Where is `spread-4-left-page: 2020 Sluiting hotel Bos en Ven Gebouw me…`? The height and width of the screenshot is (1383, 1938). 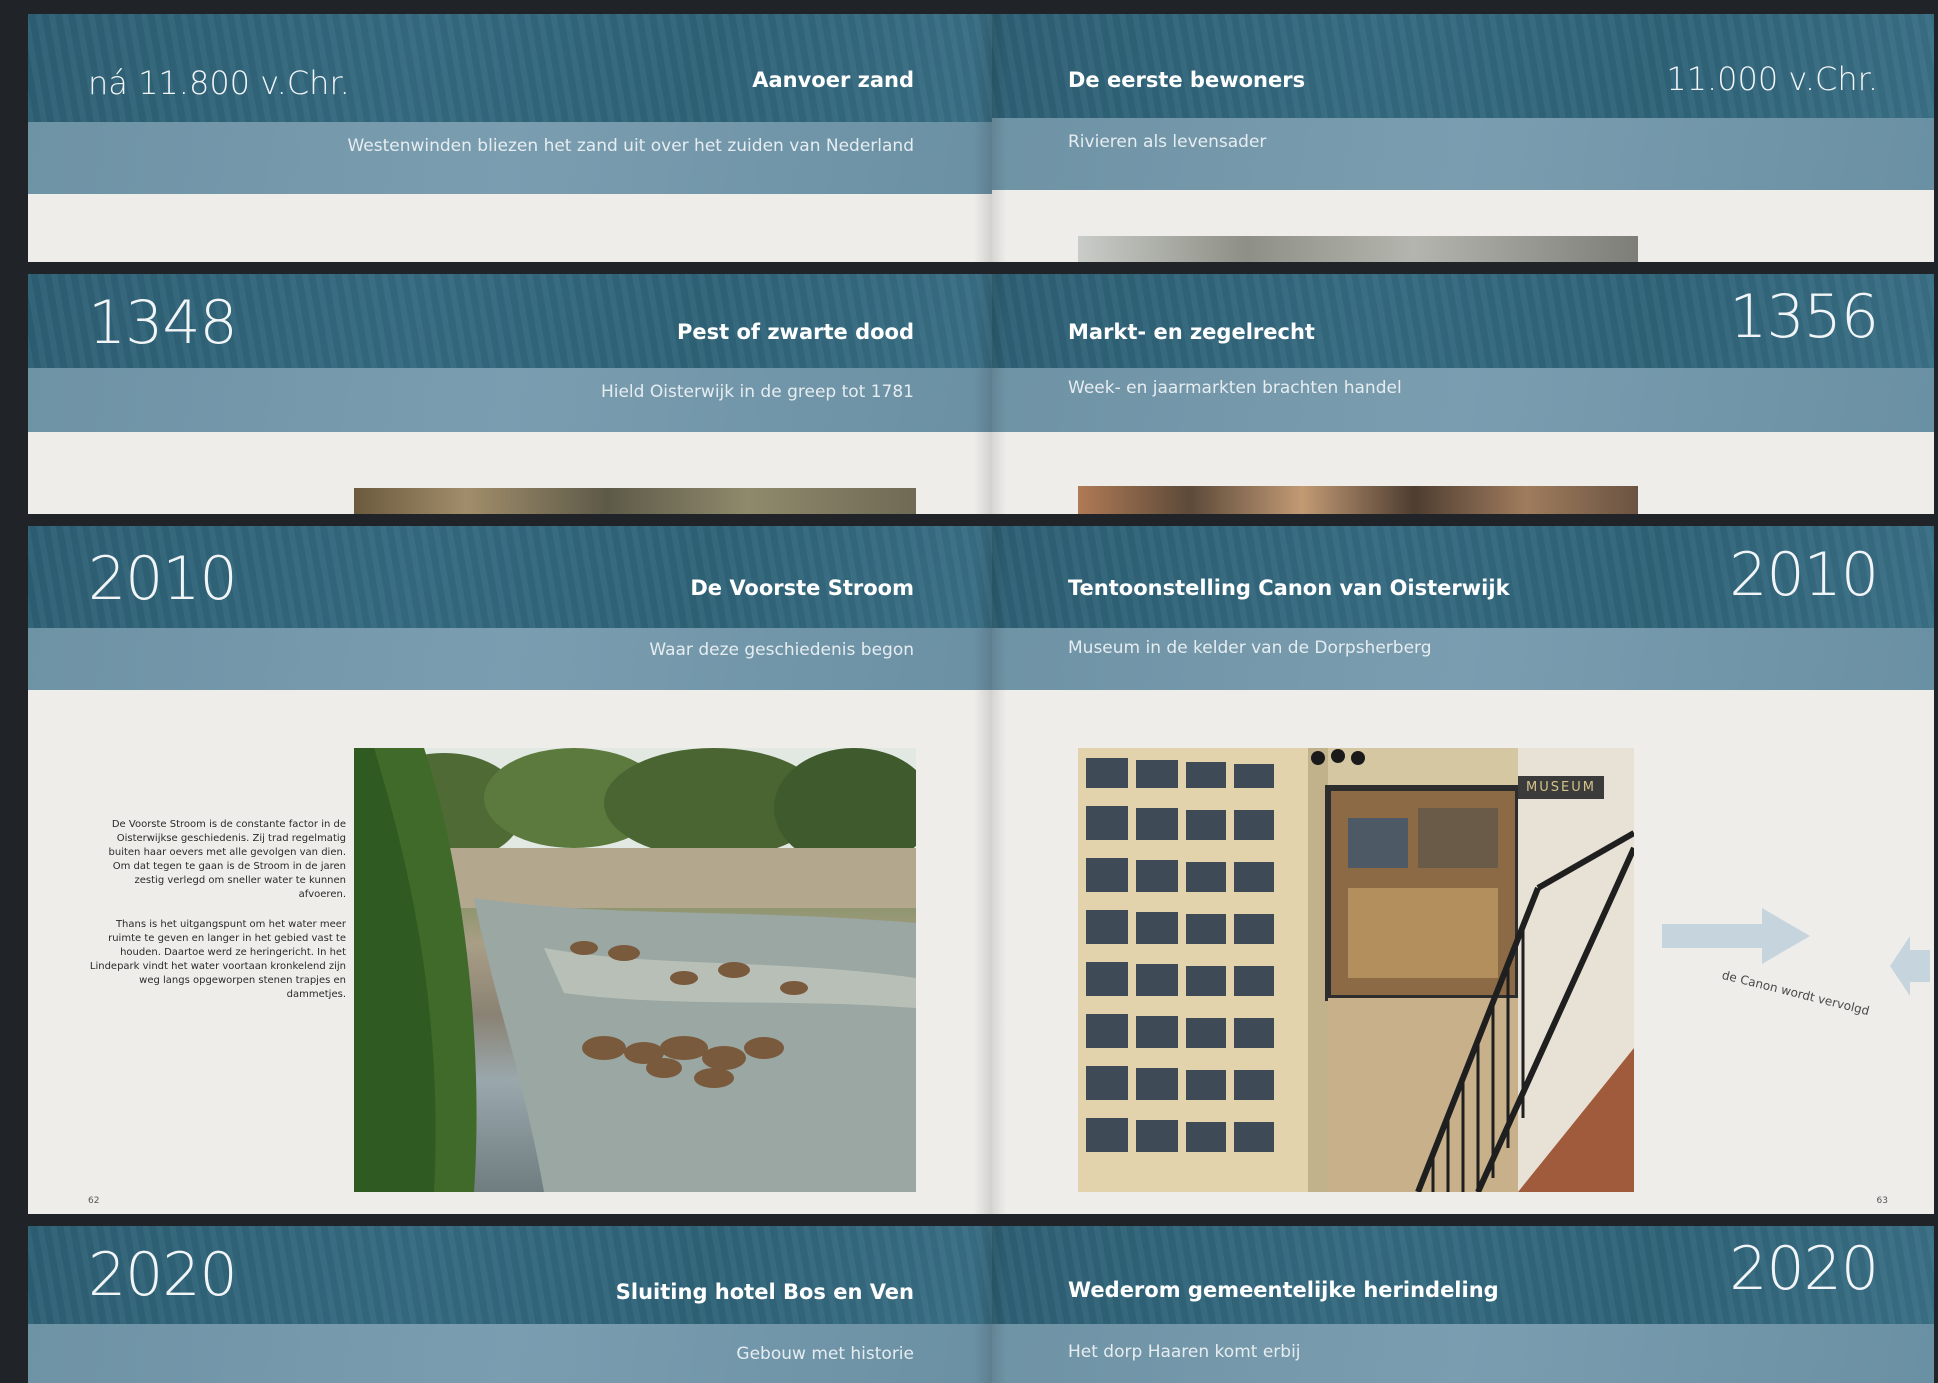
spread-4-left-page: 2020 Sluiting hotel Bos en Ven Gebouw me… is located at coordinates (510, 1304).